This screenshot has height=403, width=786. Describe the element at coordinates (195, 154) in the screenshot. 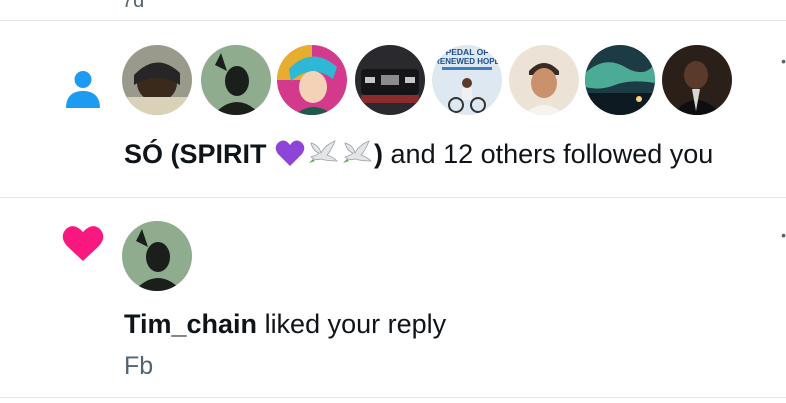

I see `actor-name: SÓ (SPIRIT` at that location.